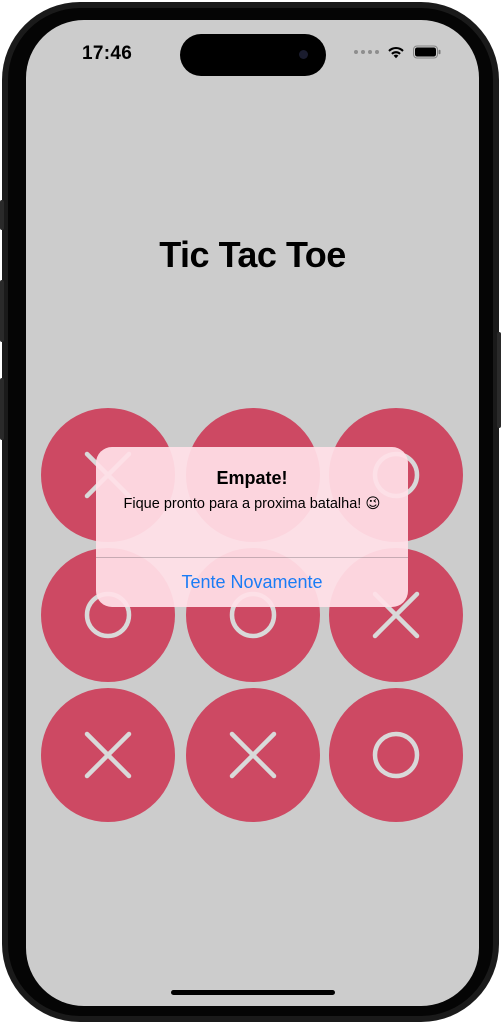 The width and height of the screenshot is (501, 1024). I want to click on alert-message: Fique pronto para a proxima batalha! 😉, so click(252, 504).